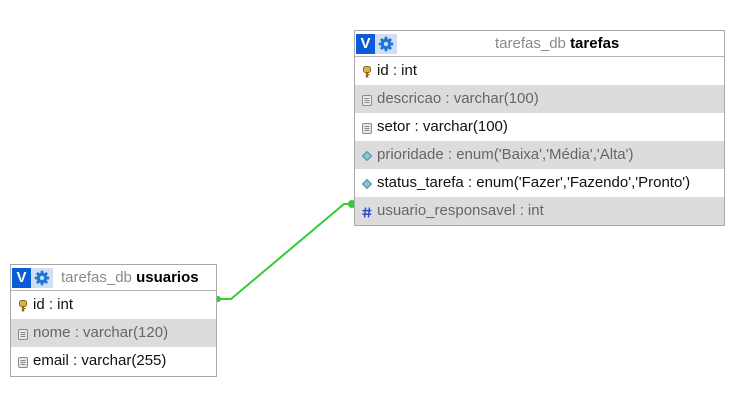 This screenshot has width=736, height=406. I want to click on column-label: email : varchar(255), so click(100, 360).